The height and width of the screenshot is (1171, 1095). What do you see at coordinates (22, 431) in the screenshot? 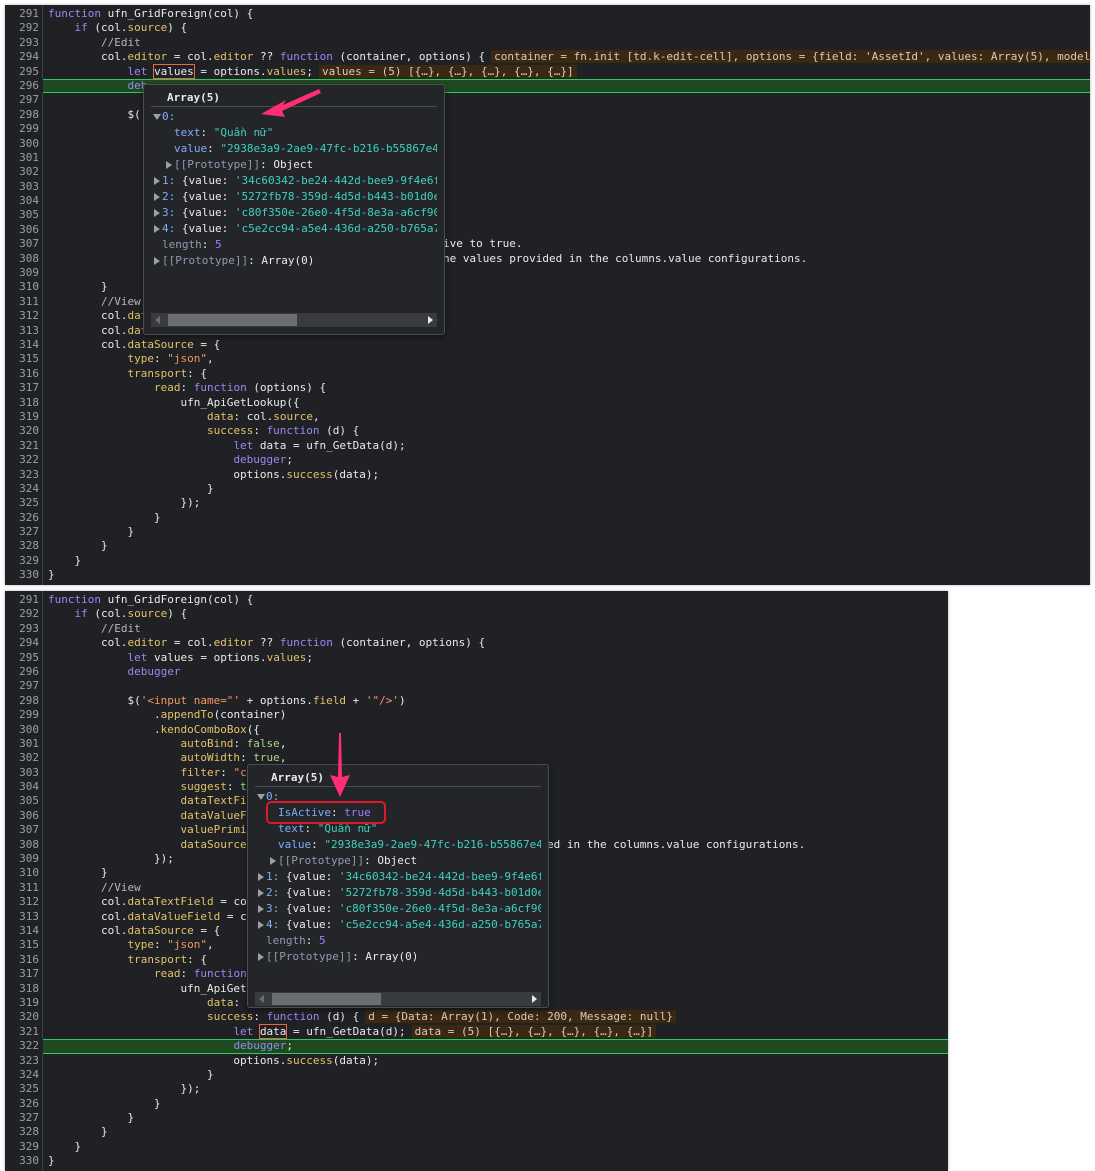
I see `line-number: 320` at bounding box center [22, 431].